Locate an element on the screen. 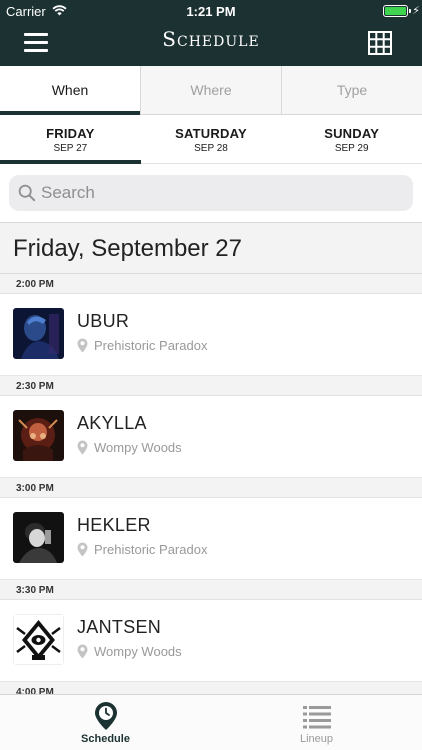  time-header: 2:00 PM is located at coordinates (211, 284).